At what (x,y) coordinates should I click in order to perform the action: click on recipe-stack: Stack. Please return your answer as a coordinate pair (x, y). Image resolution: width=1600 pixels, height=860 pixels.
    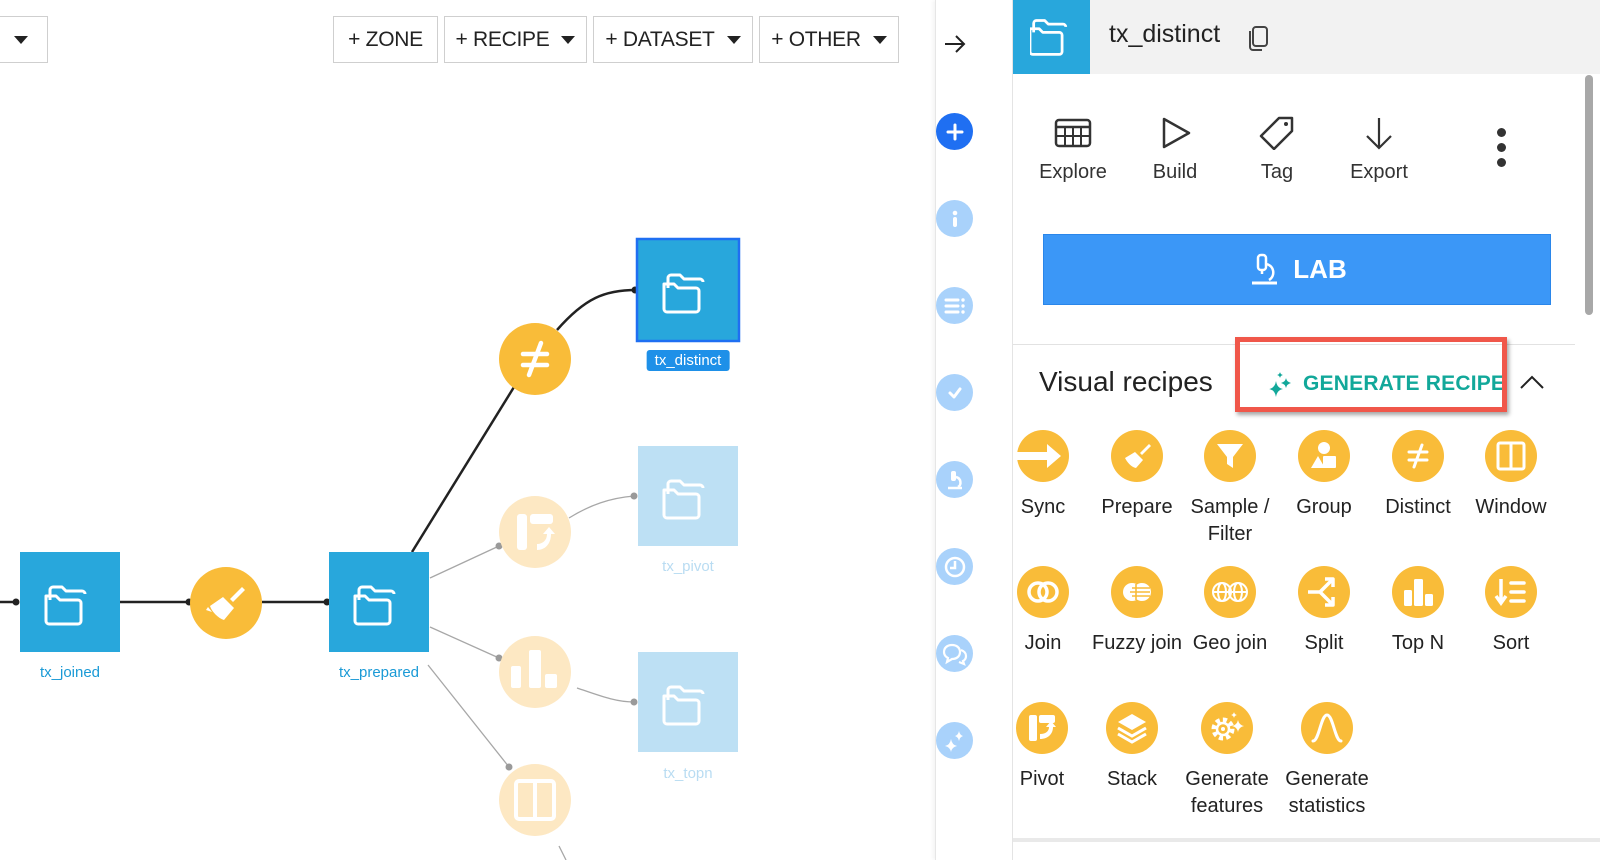
    Looking at the image, I should click on (1132, 747).